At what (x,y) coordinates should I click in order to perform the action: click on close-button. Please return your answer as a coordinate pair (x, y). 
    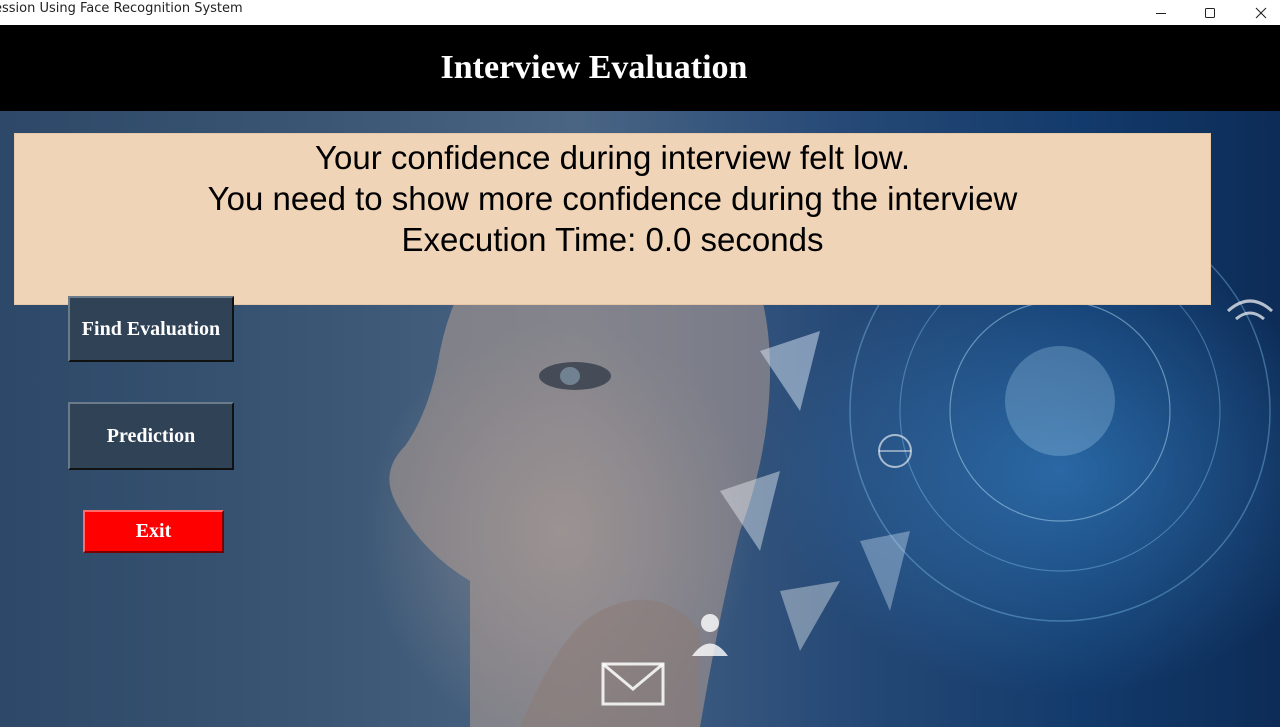
    Looking at the image, I should click on (1259, 12).